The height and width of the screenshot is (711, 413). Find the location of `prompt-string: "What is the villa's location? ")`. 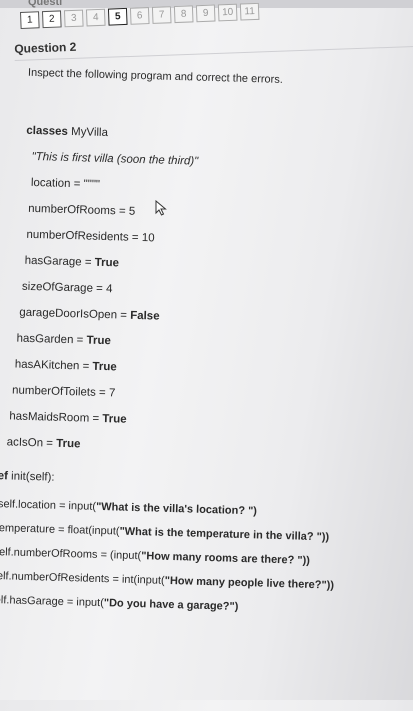

prompt-string: "What is the villa's location? ") is located at coordinates (176, 509).